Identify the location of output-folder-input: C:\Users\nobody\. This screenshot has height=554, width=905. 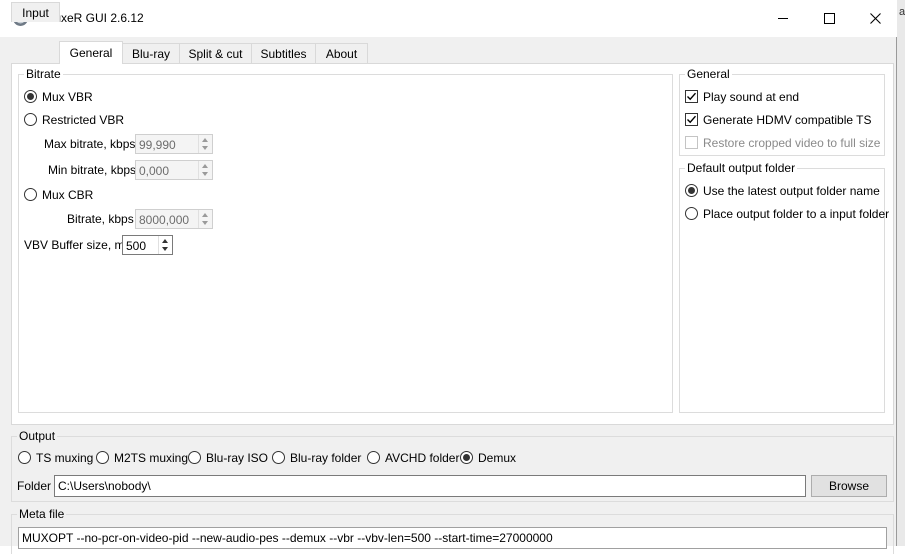
(430, 486).